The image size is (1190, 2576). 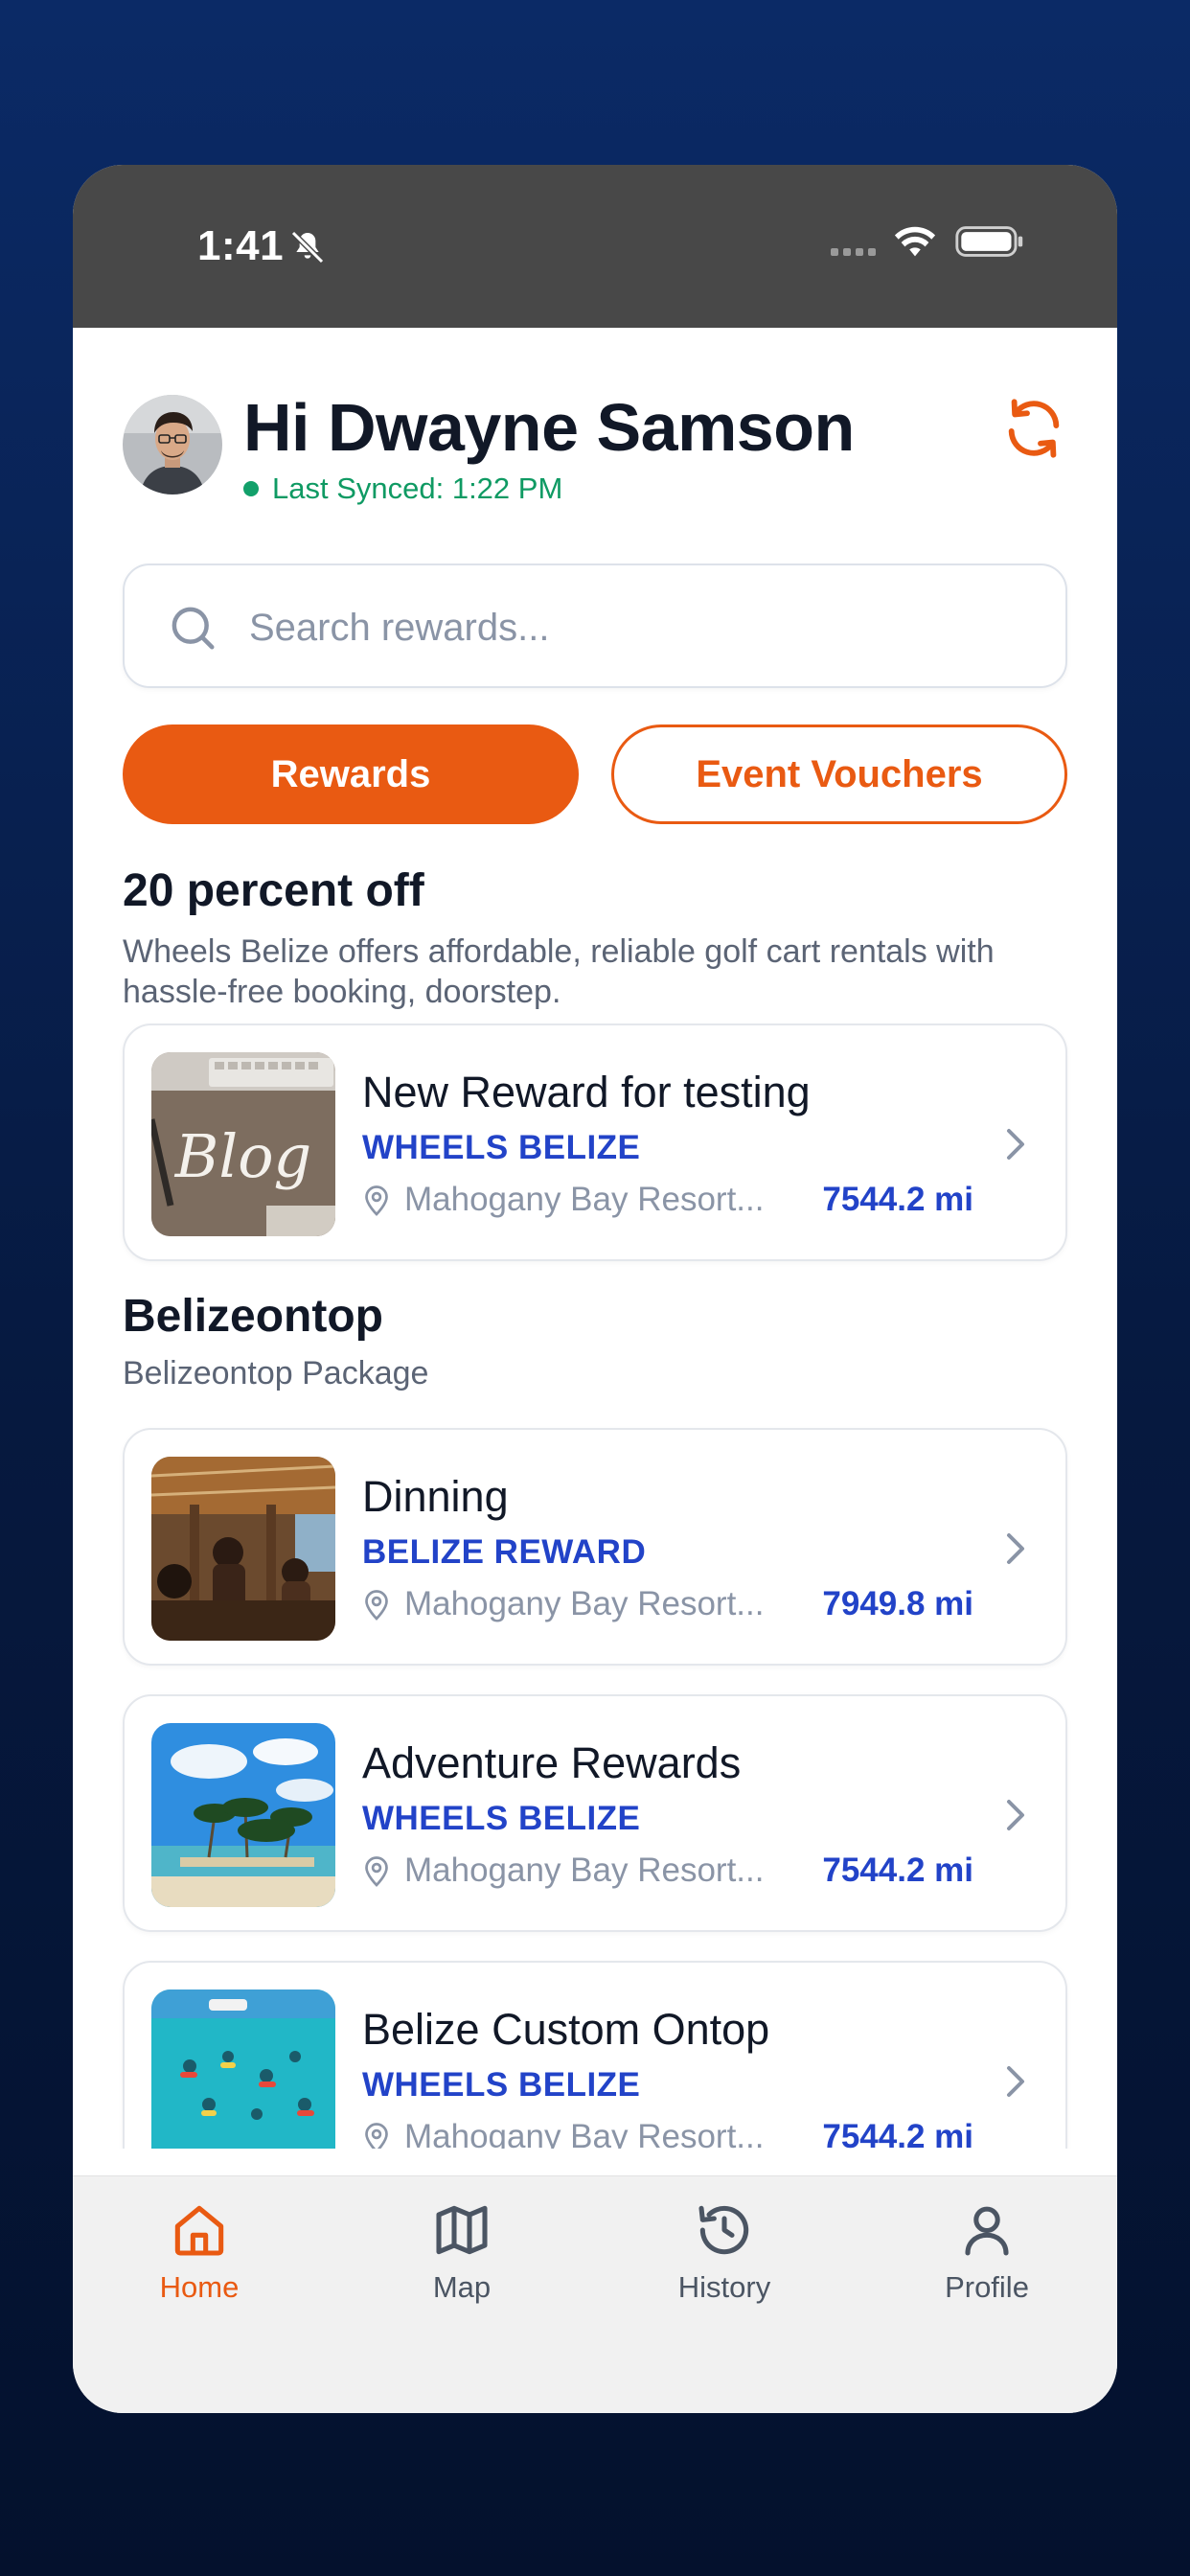 I want to click on tab-event-vouchers: Event Vouchers, so click(x=839, y=774).